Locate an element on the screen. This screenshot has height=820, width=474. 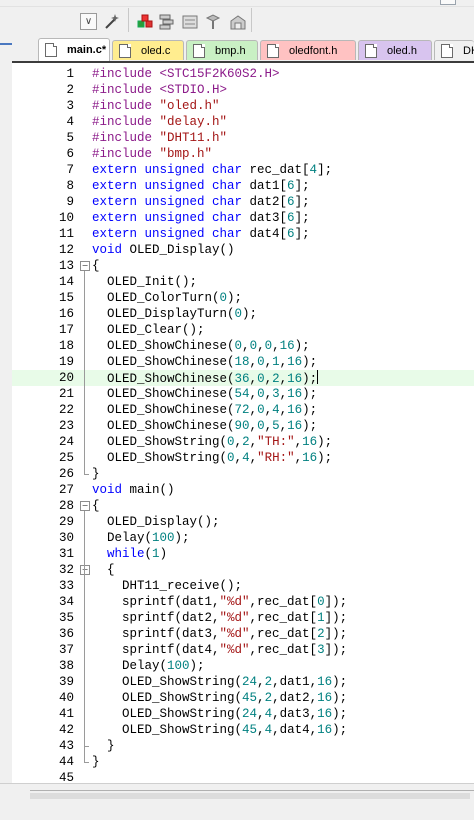
code-line: 1 #include <STC15F2K60S2.H> is located at coordinates (243, 74).